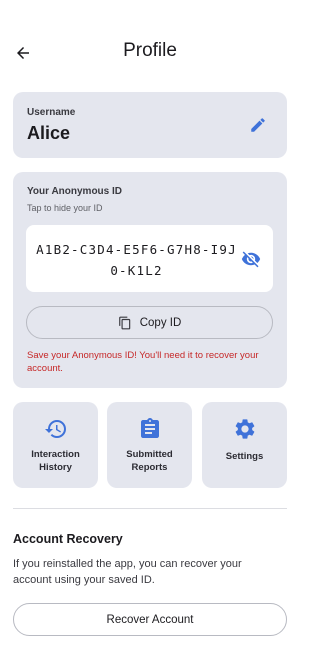 The width and height of the screenshot is (320, 650). What do you see at coordinates (136, 260) in the screenshot?
I see `anonymous-id-value: A1B2-C3D4-E5F6-G7H8-I9J0-K1L2` at bounding box center [136, 260].